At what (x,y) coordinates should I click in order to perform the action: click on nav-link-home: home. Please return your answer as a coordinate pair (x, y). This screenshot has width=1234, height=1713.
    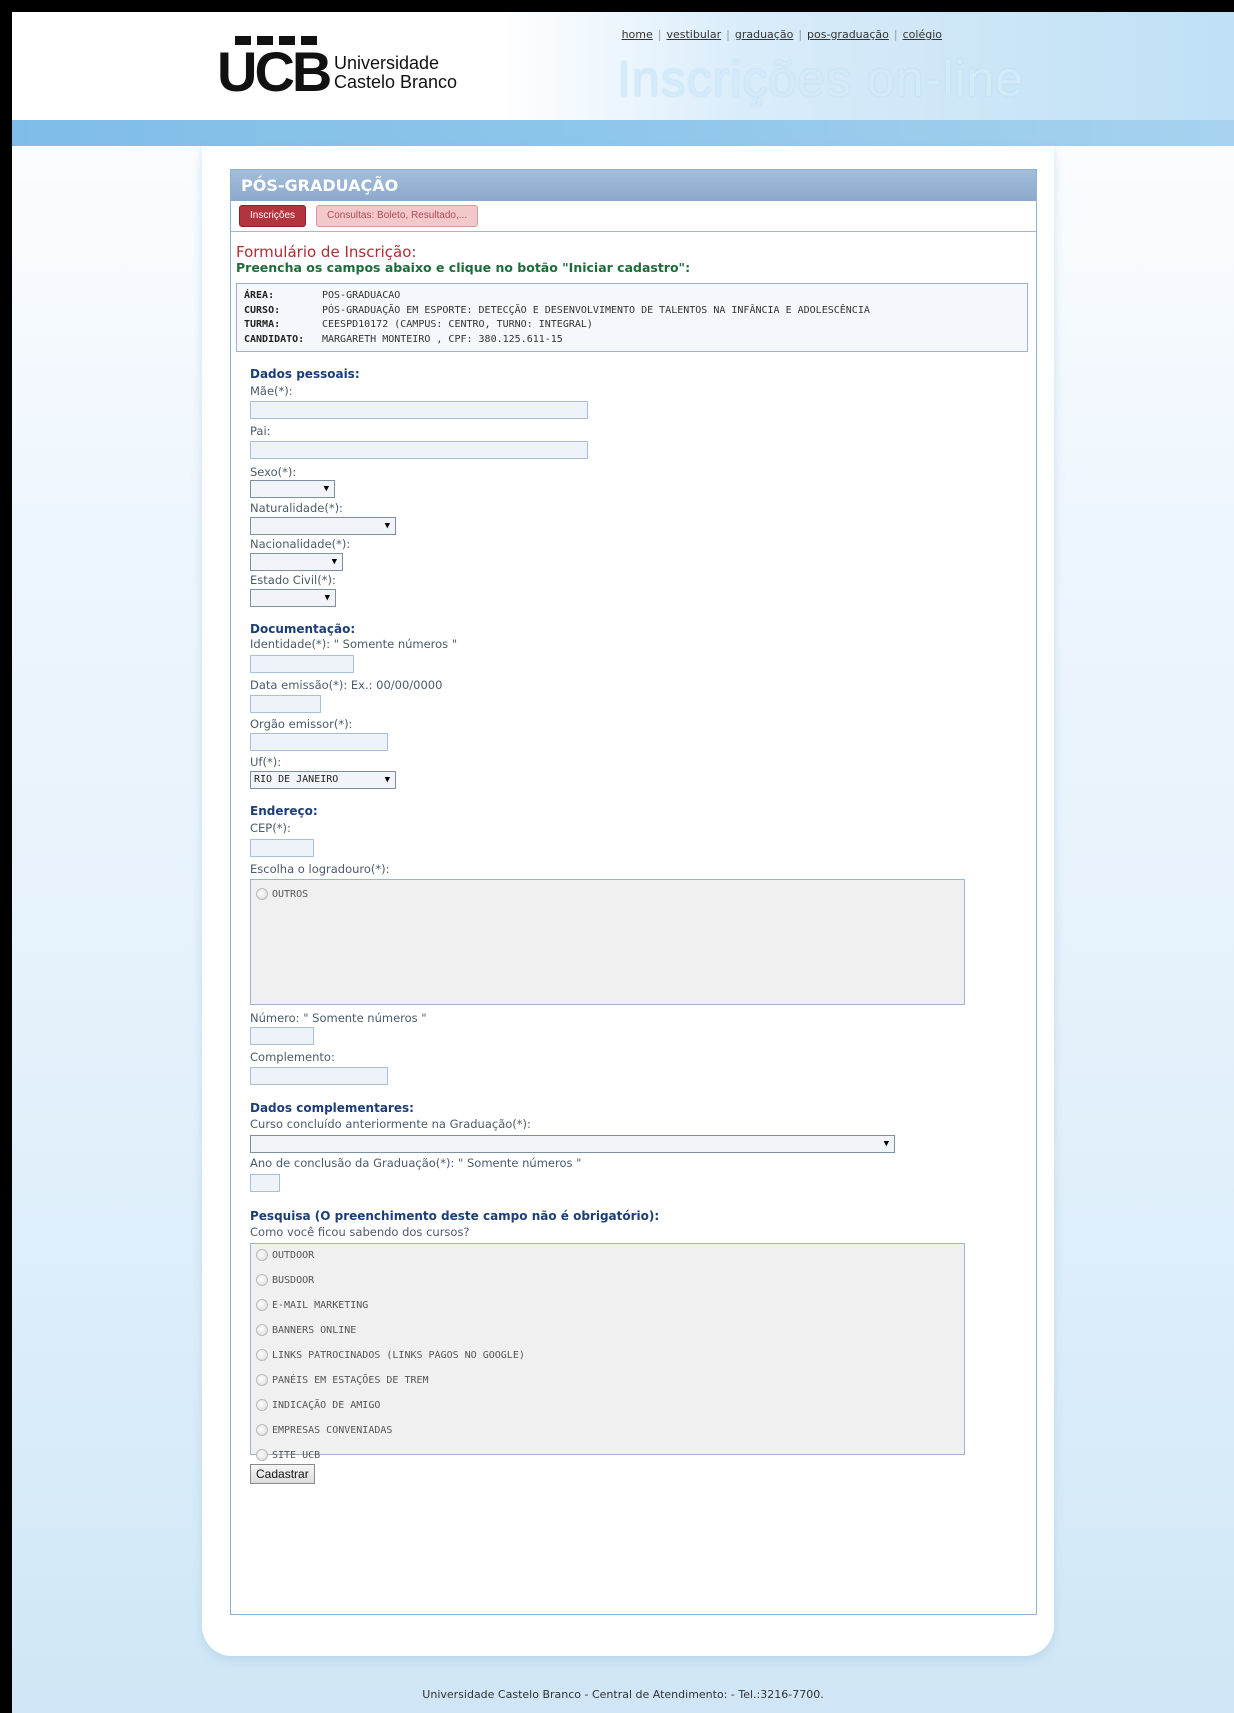
    Looking at the image, I should click on (637, 34).